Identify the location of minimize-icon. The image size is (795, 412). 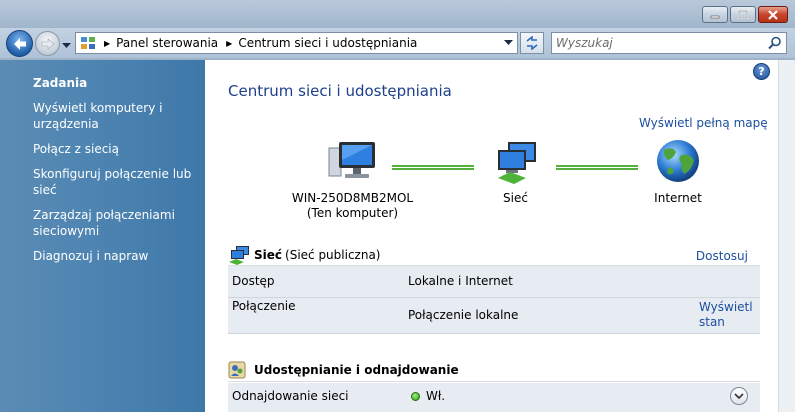
(715, 16).